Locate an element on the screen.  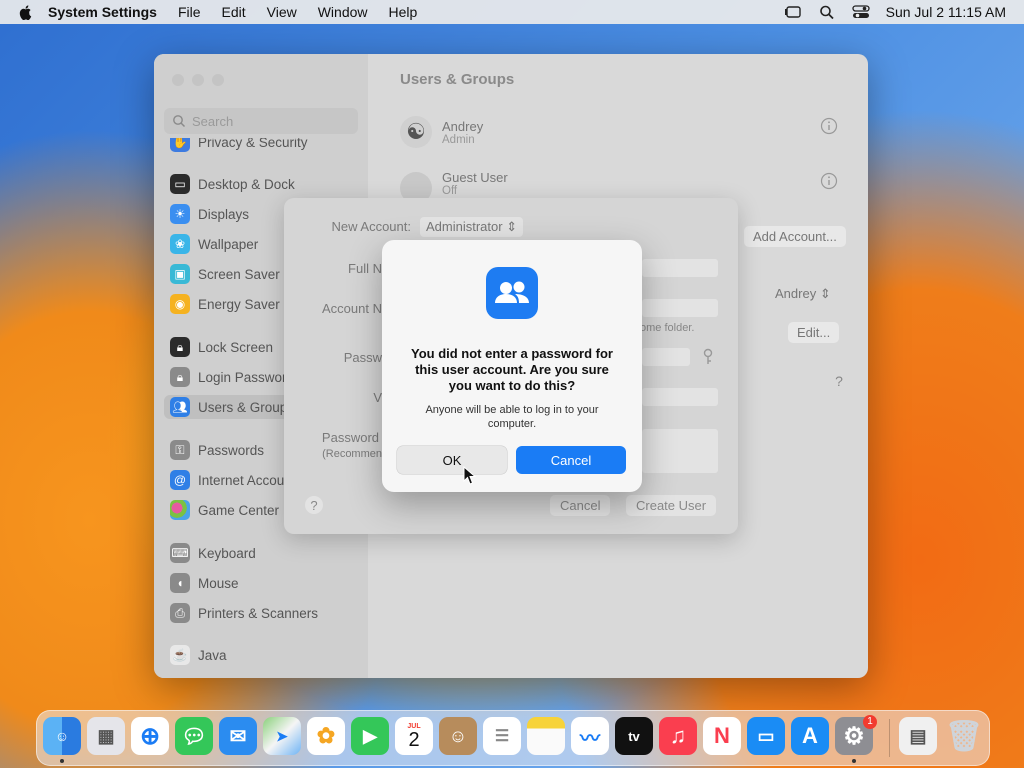
control-center-icon is located at coordinates (860, 12).